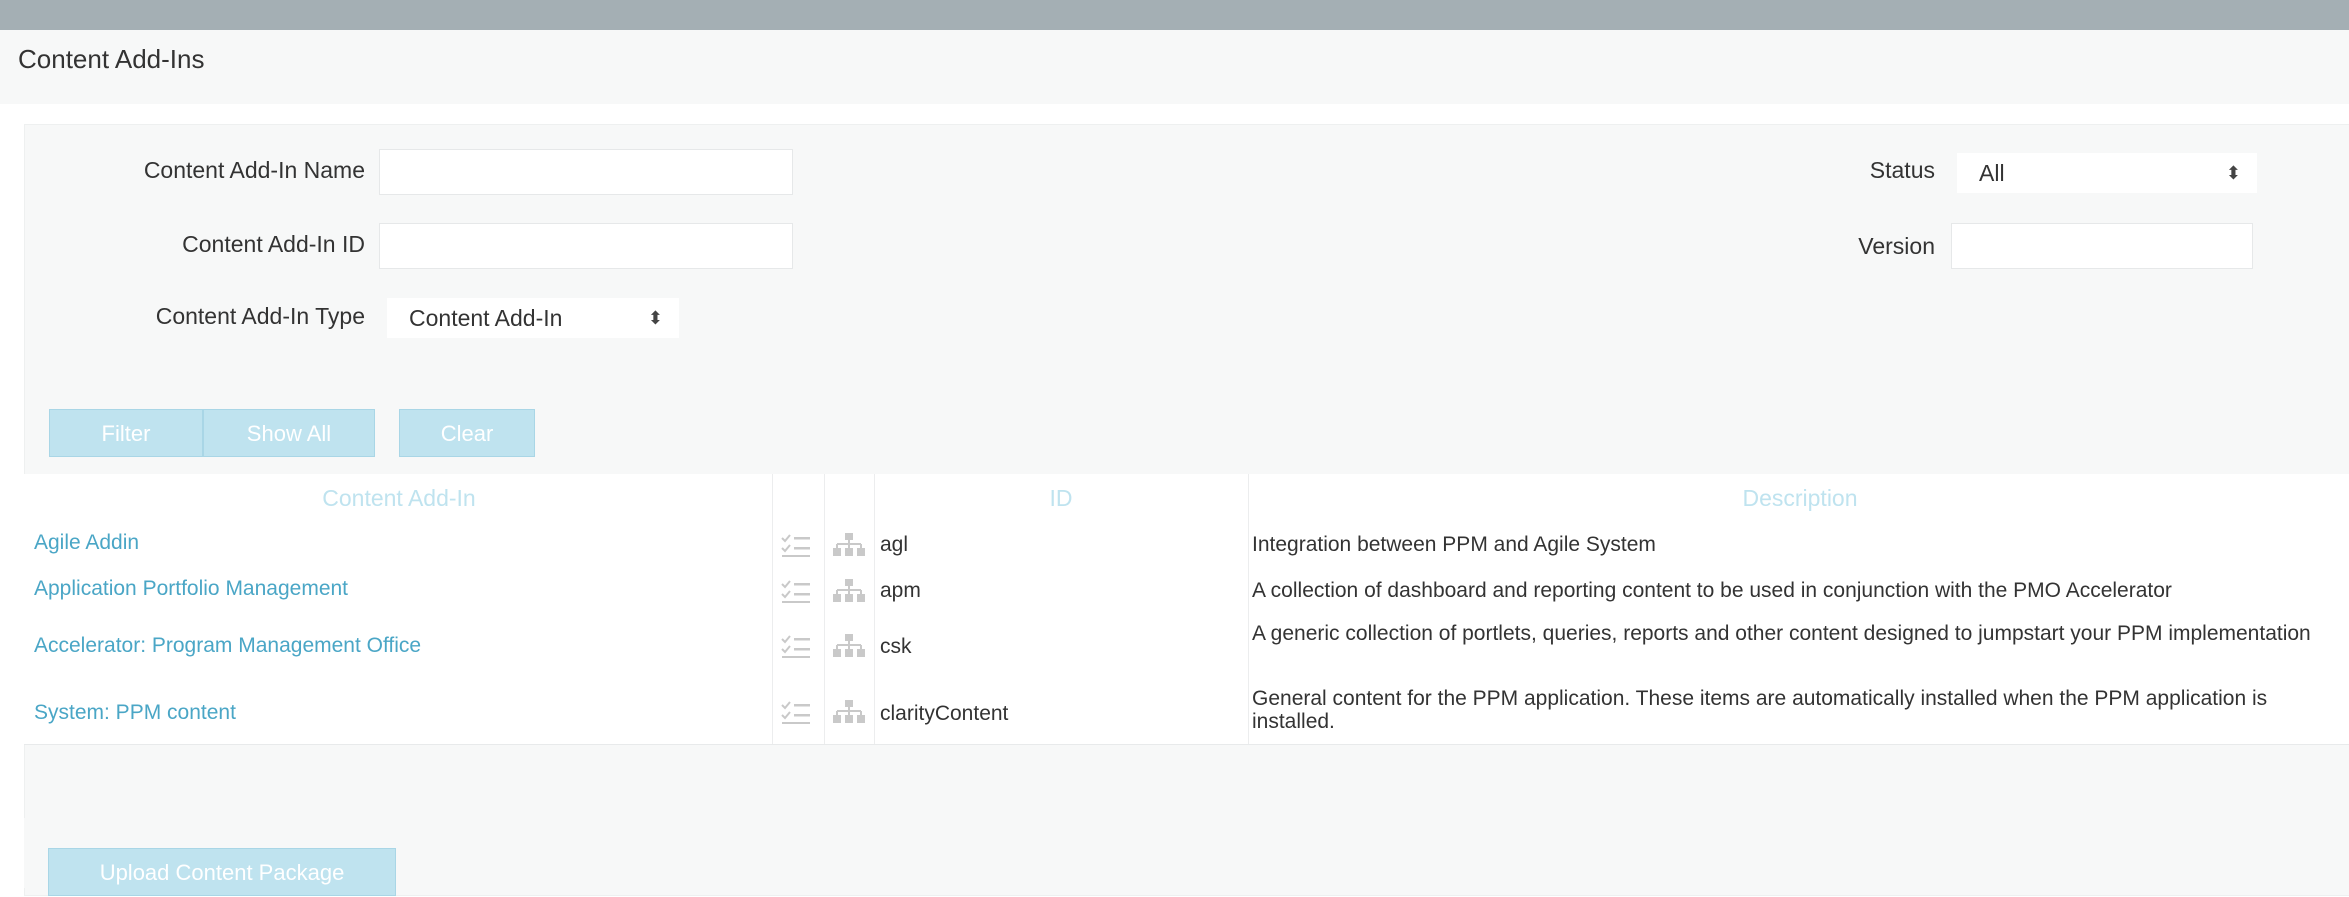 The width and height of the screenshot is (2349, 897). What do you see at coordinates (1174, 67) in the screenshot?
I see `page-header: Content Add-Ins` at bounding box center [1174, 67].